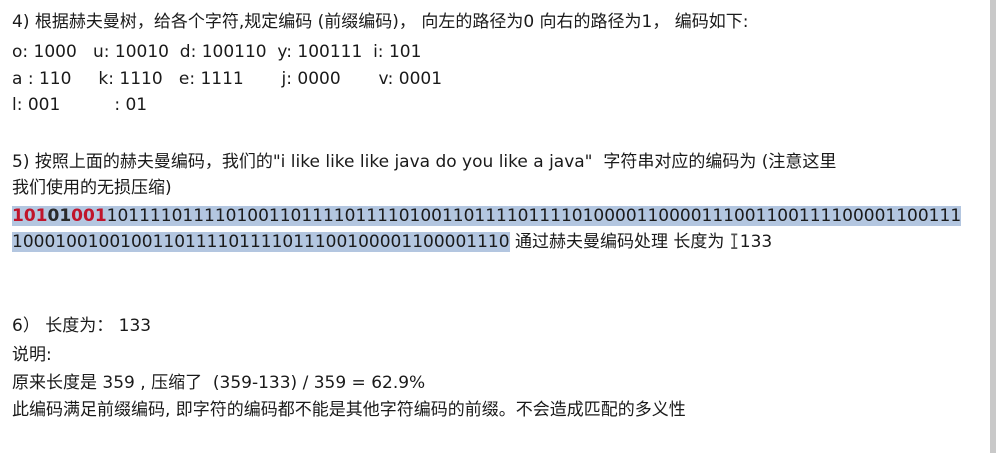 The width and height of the screenshot is (996, 453). I want to click on code-table-row-3: l: 001 : 01, so click(80, 105).